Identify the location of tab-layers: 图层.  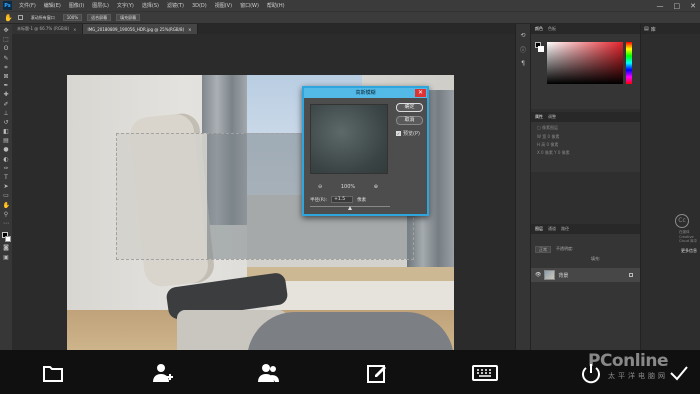
(539, 229).